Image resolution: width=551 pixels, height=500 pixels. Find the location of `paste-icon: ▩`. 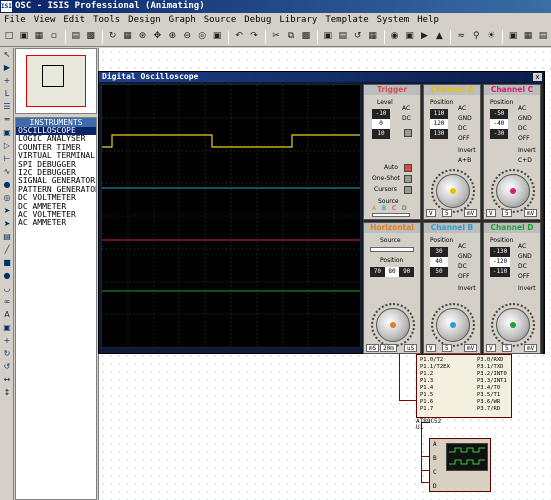

paste-icon: ▩ is located at coordinates (306, 36).